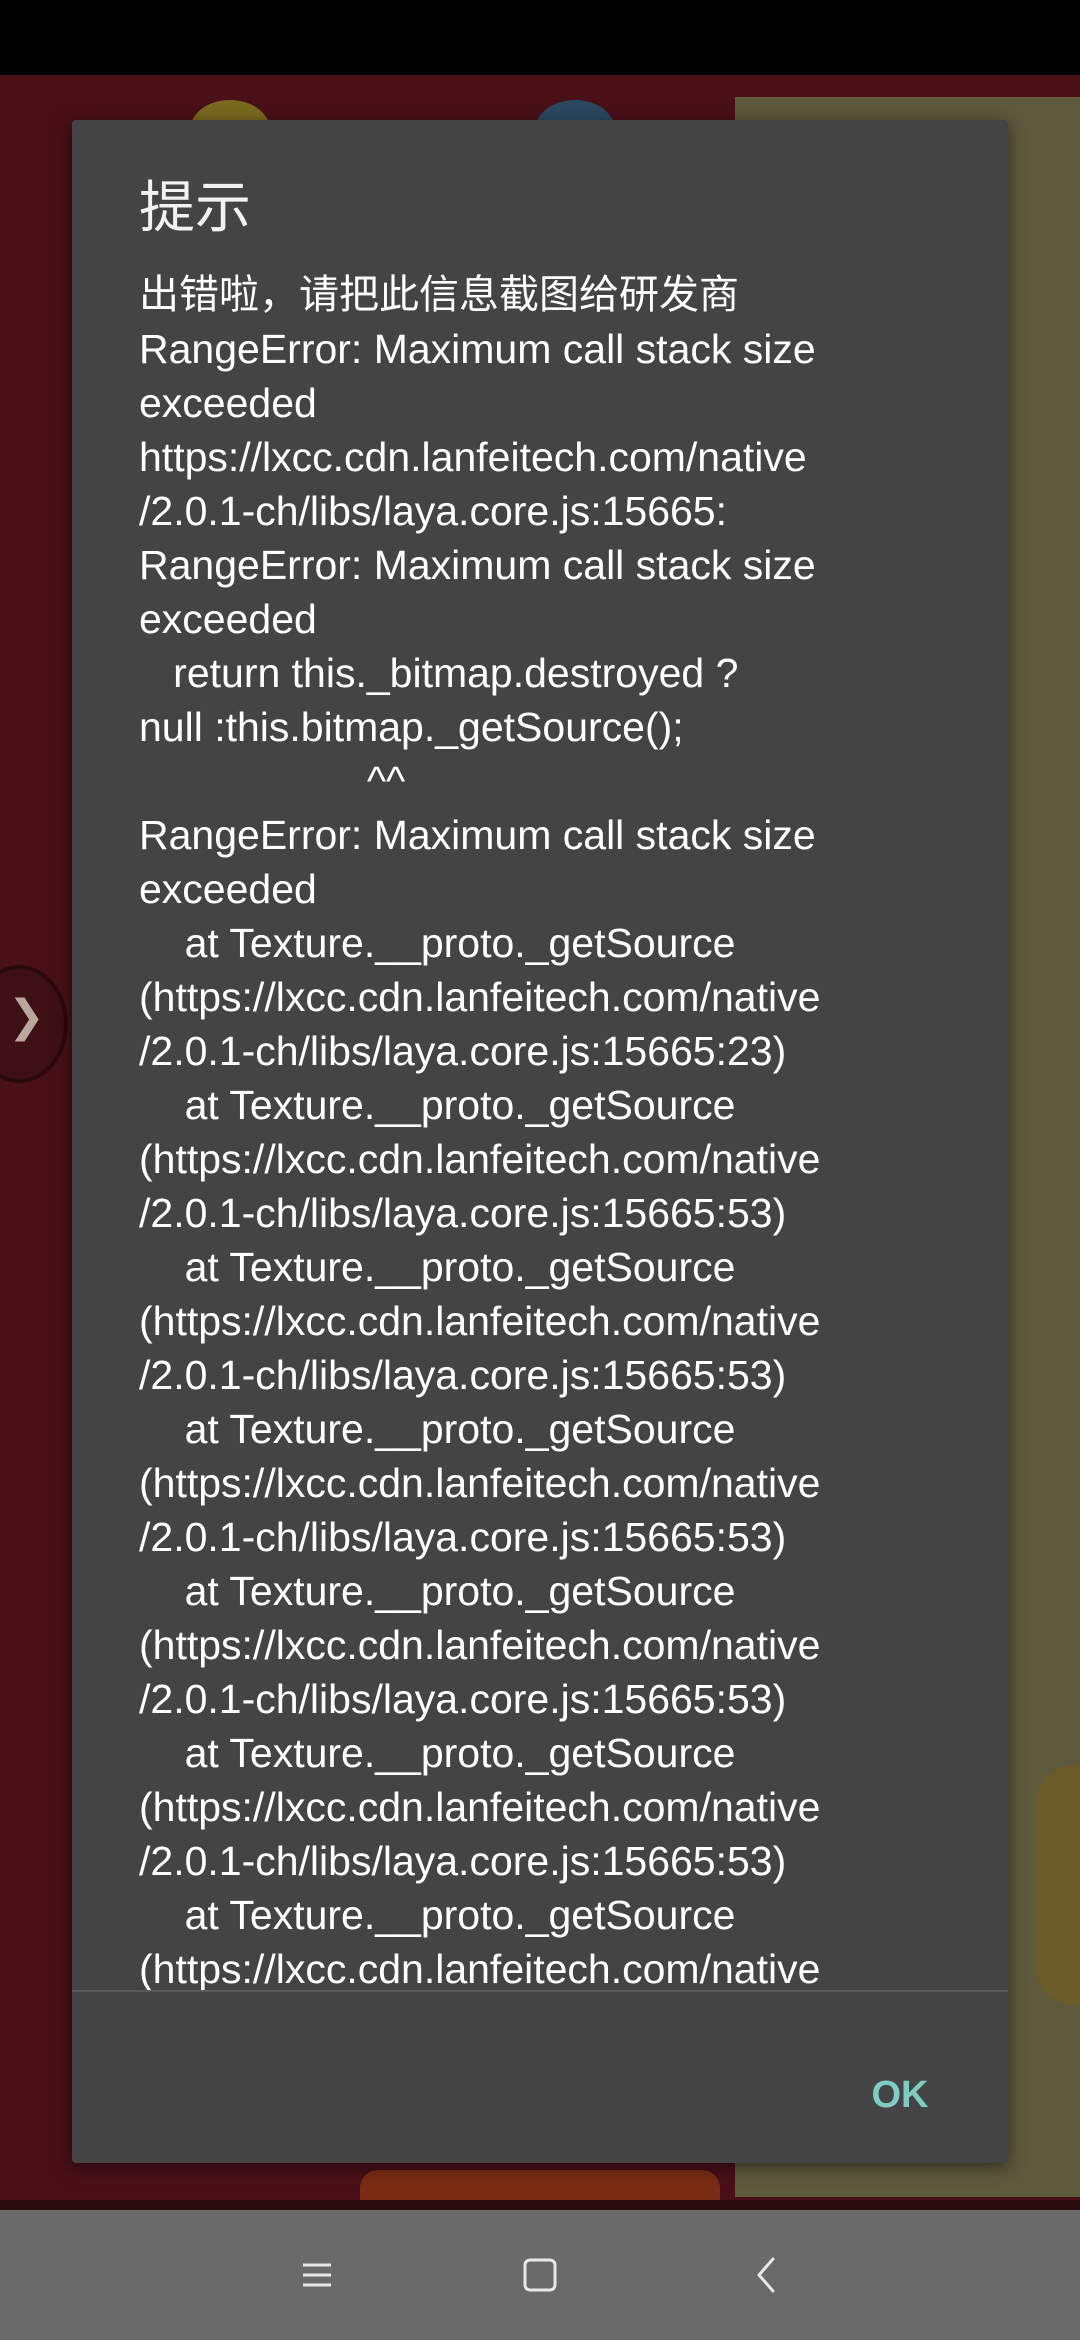  I want to click on ok-button: OK, so click(900, 2095).